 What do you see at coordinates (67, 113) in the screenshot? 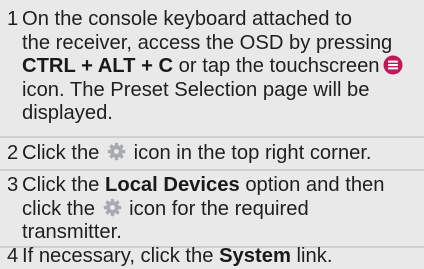
I see `step-1-line-5: displayed.` at bounding box center [67, 113].